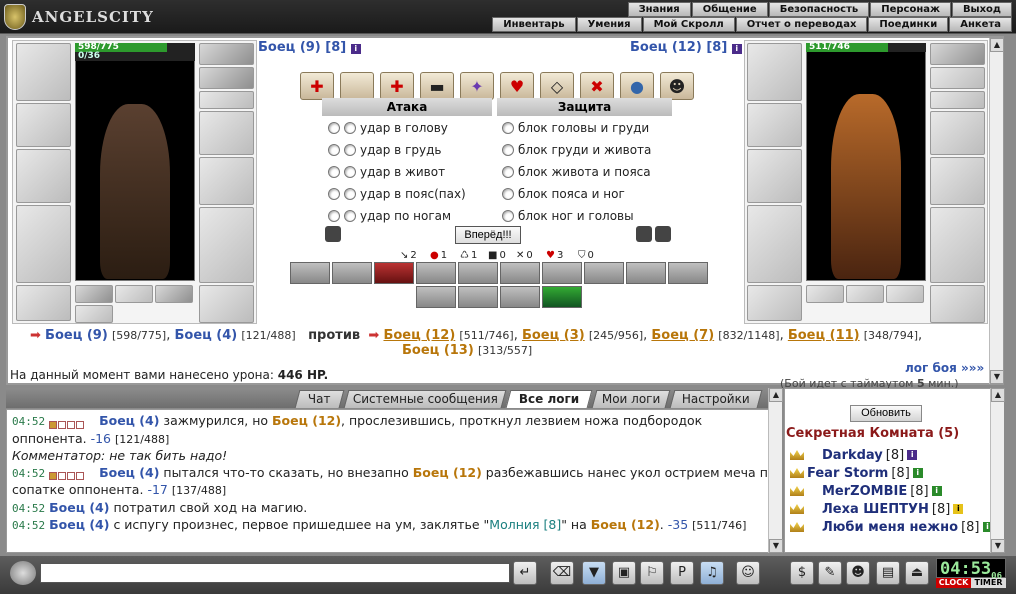 The width and height of the screenshot is (1016, 594). Describe the element at coordinates (94, 314) in the screenshot. I see `rune-slot` at that location.